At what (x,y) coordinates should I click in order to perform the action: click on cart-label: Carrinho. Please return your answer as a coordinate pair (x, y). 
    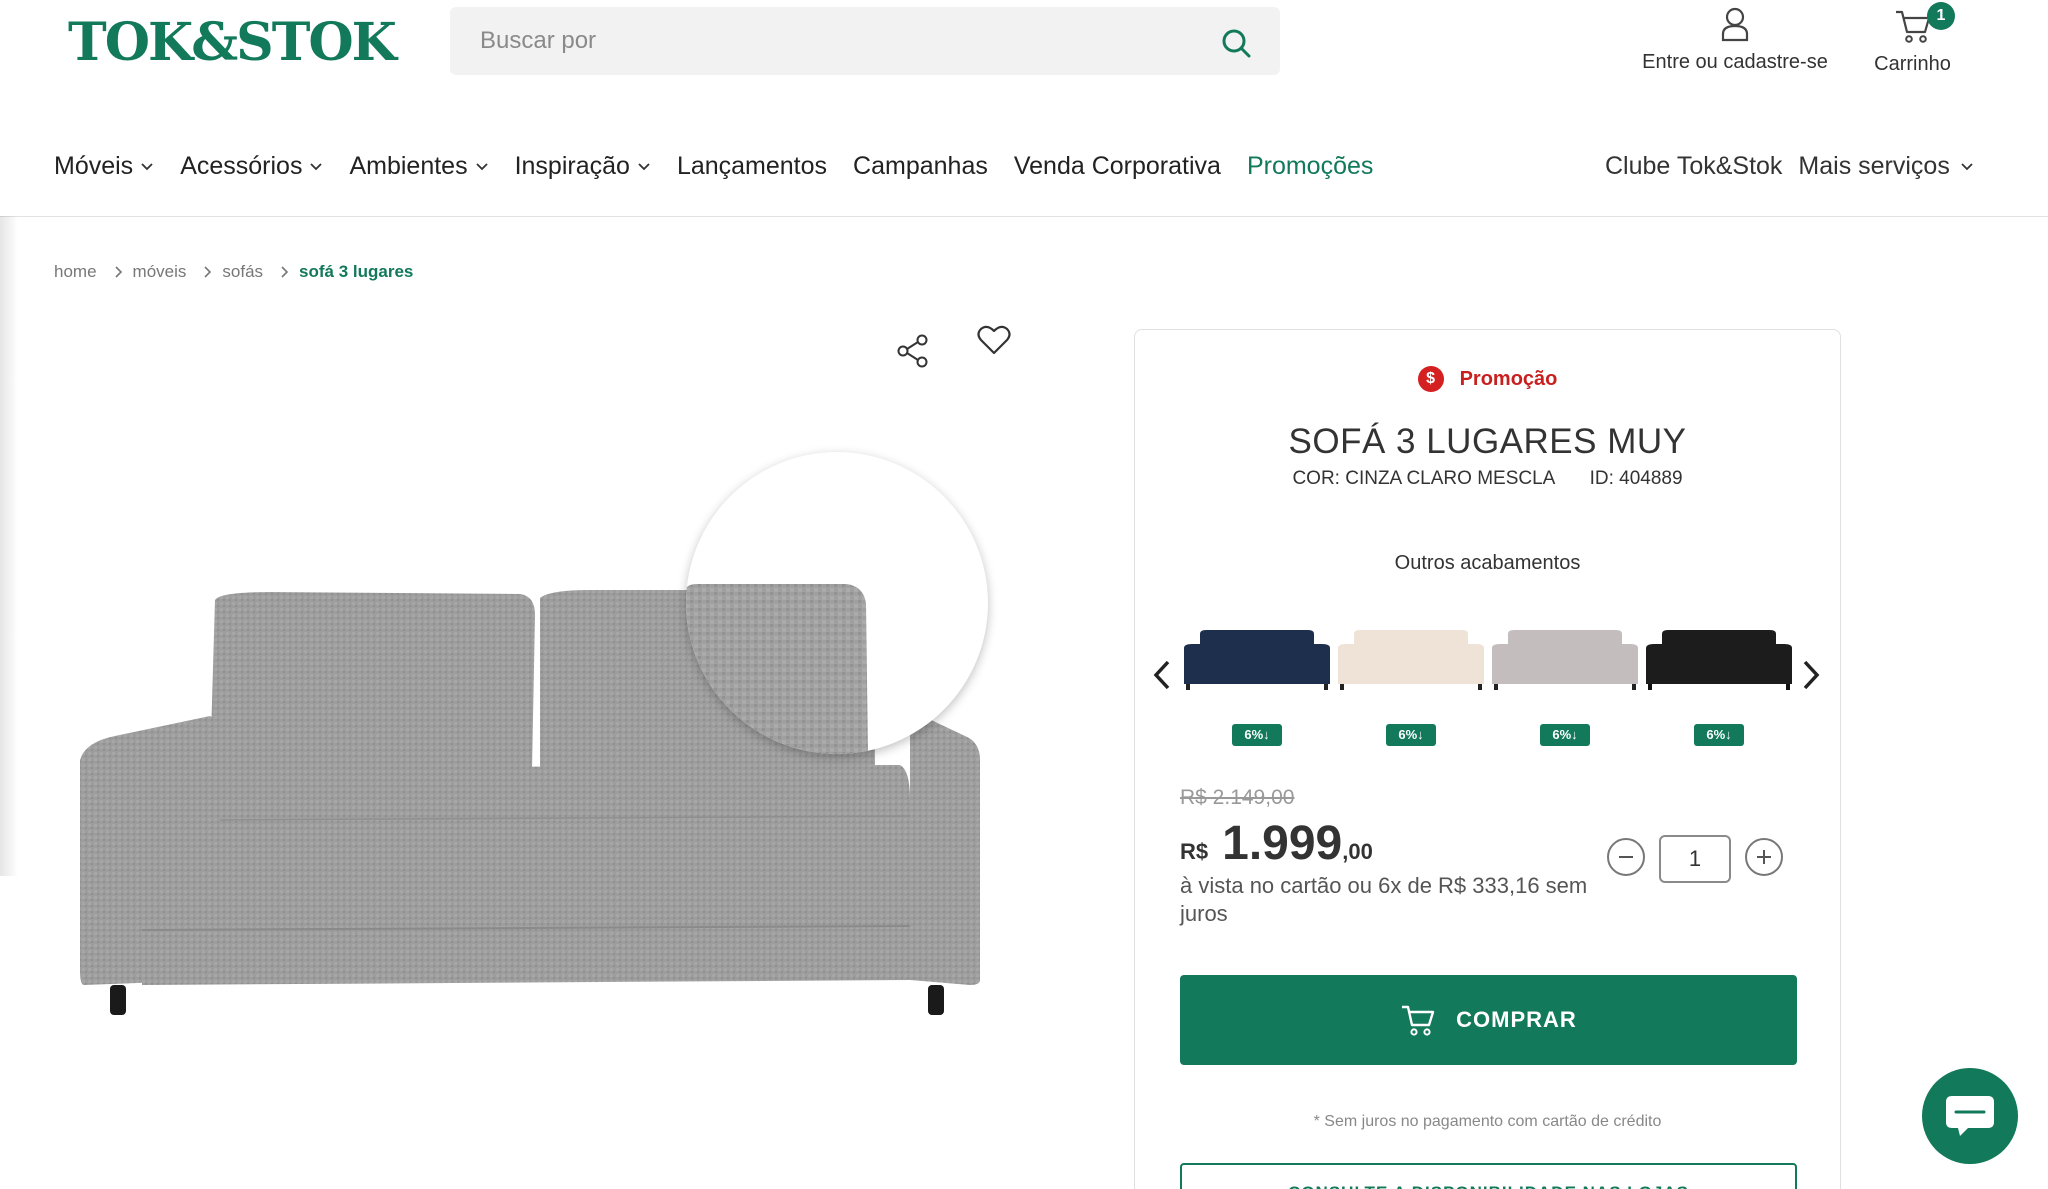
    Looking at the image, I should click on (1912, 64).